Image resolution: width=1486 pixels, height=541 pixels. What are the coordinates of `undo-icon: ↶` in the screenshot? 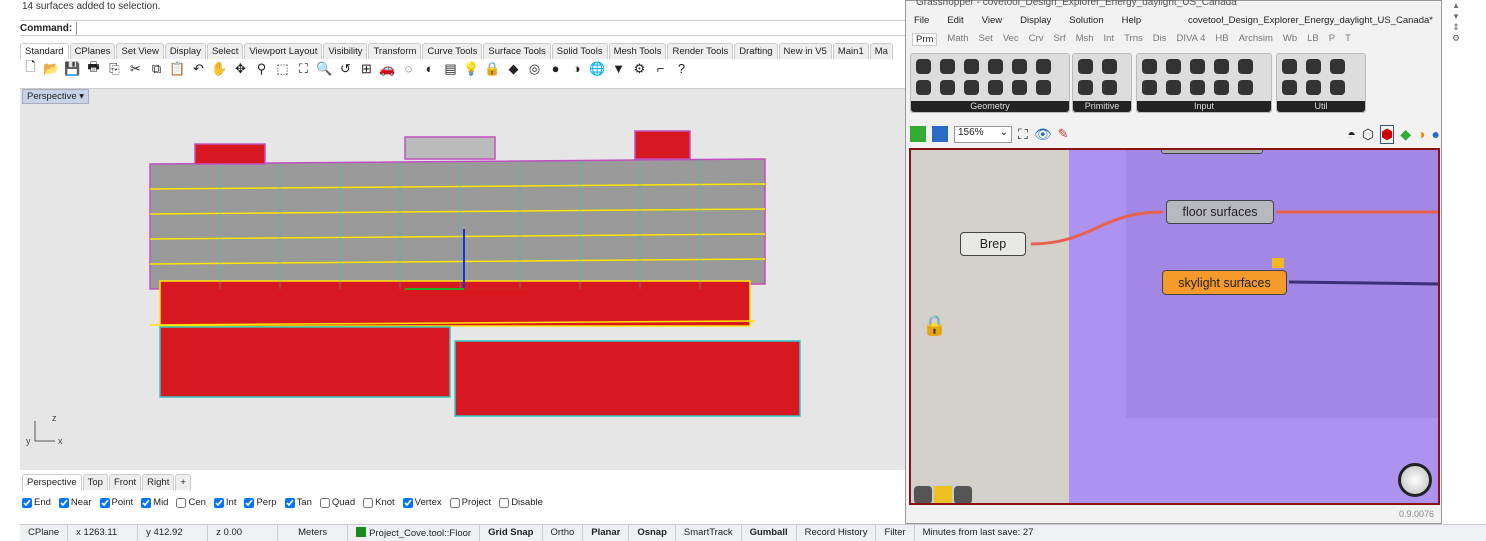 It's located at (198, 68).